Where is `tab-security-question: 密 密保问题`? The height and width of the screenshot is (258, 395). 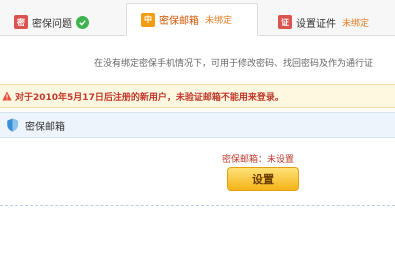
tab-security-question: 密 密保问题 is located at coordinates (51, 22).